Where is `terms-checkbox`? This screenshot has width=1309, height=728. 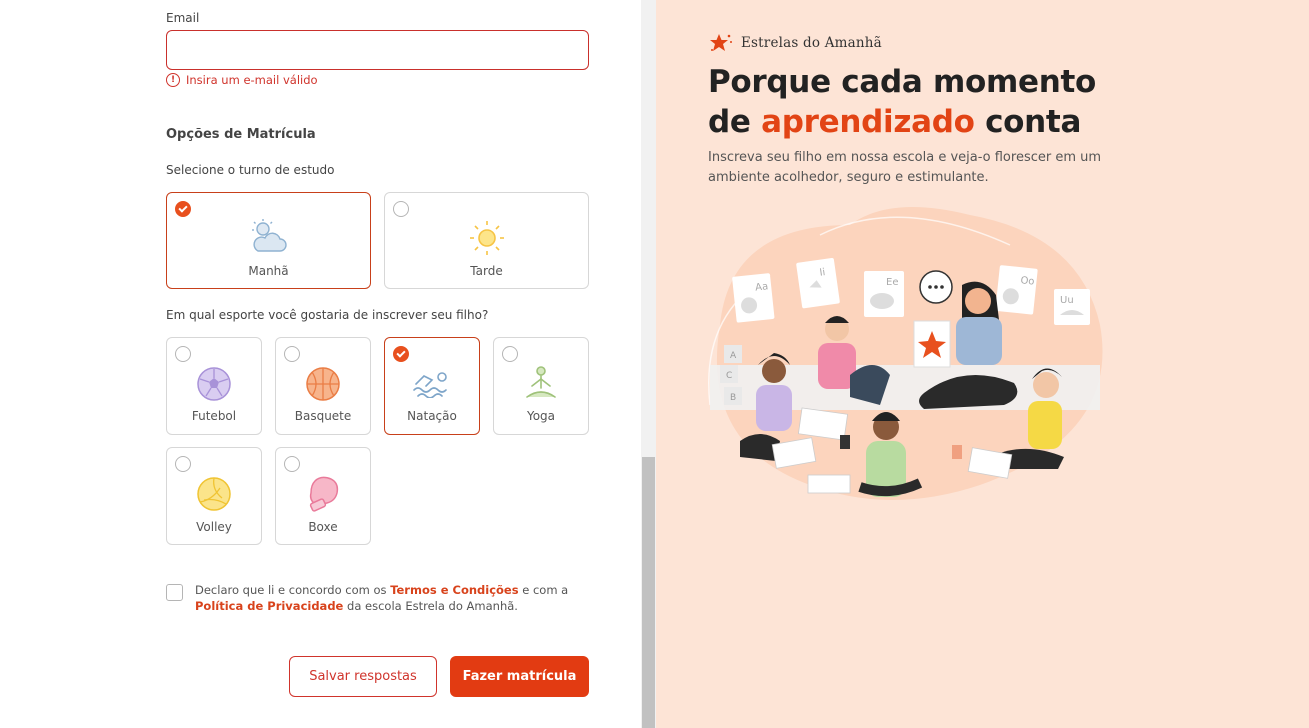
terms-checkbox is located at coordinates (174, 592).